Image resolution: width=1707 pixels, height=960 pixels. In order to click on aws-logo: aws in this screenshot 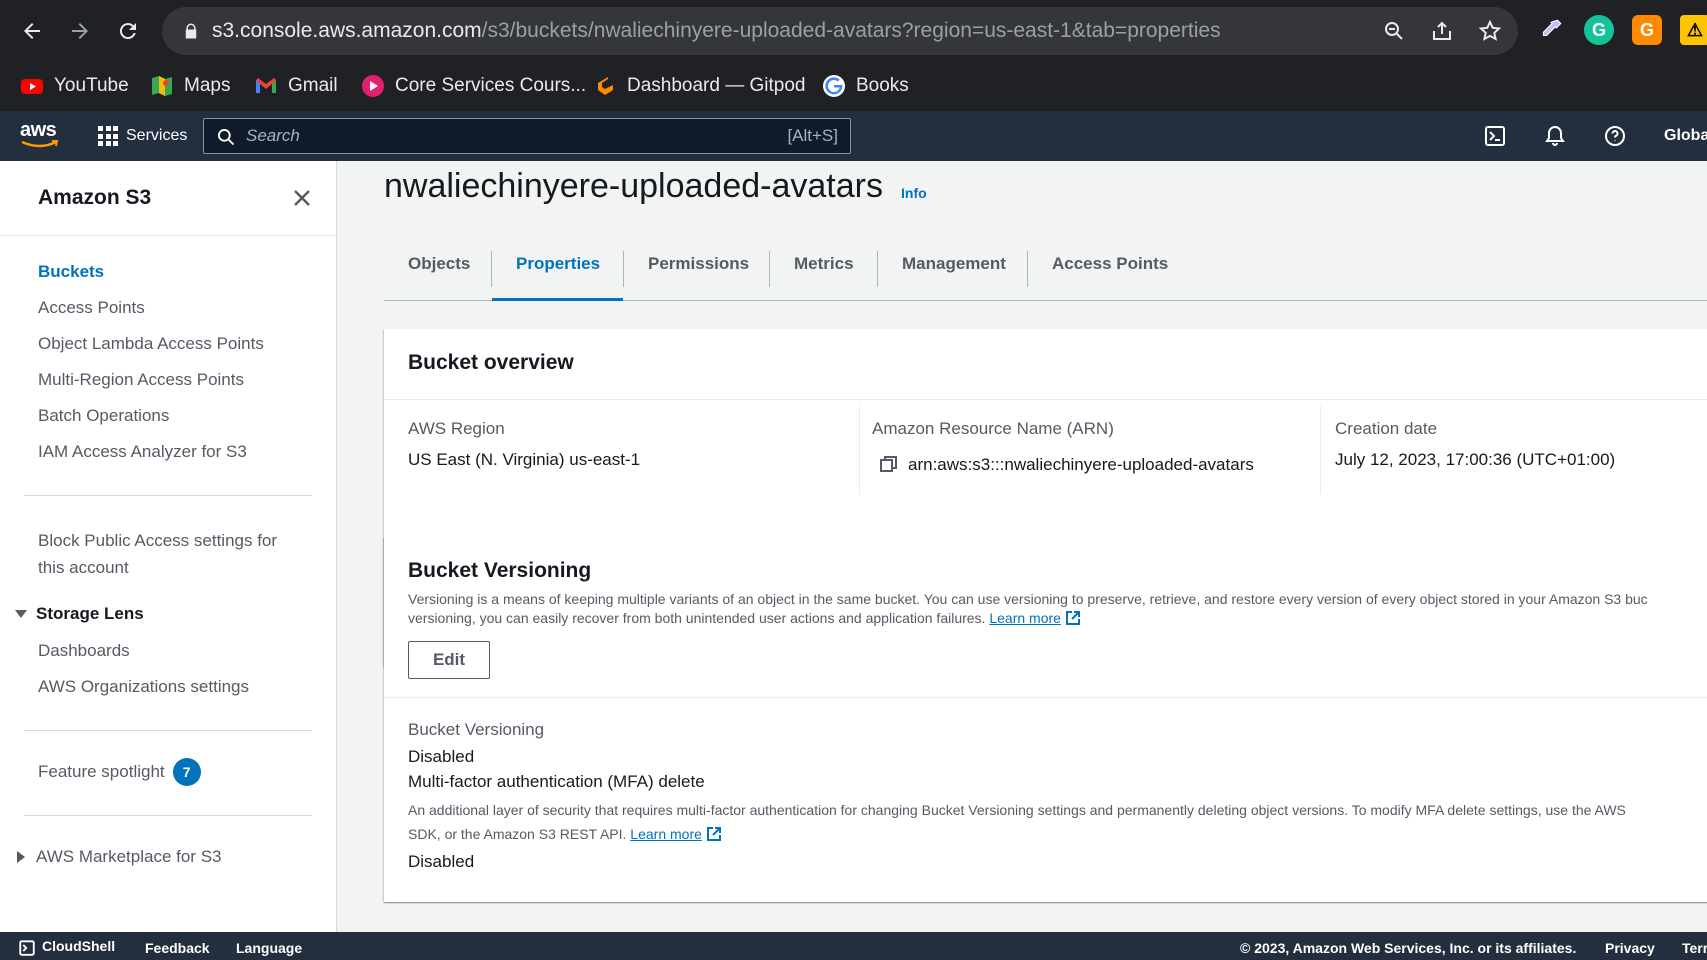, I will do `click(41, 136)`.